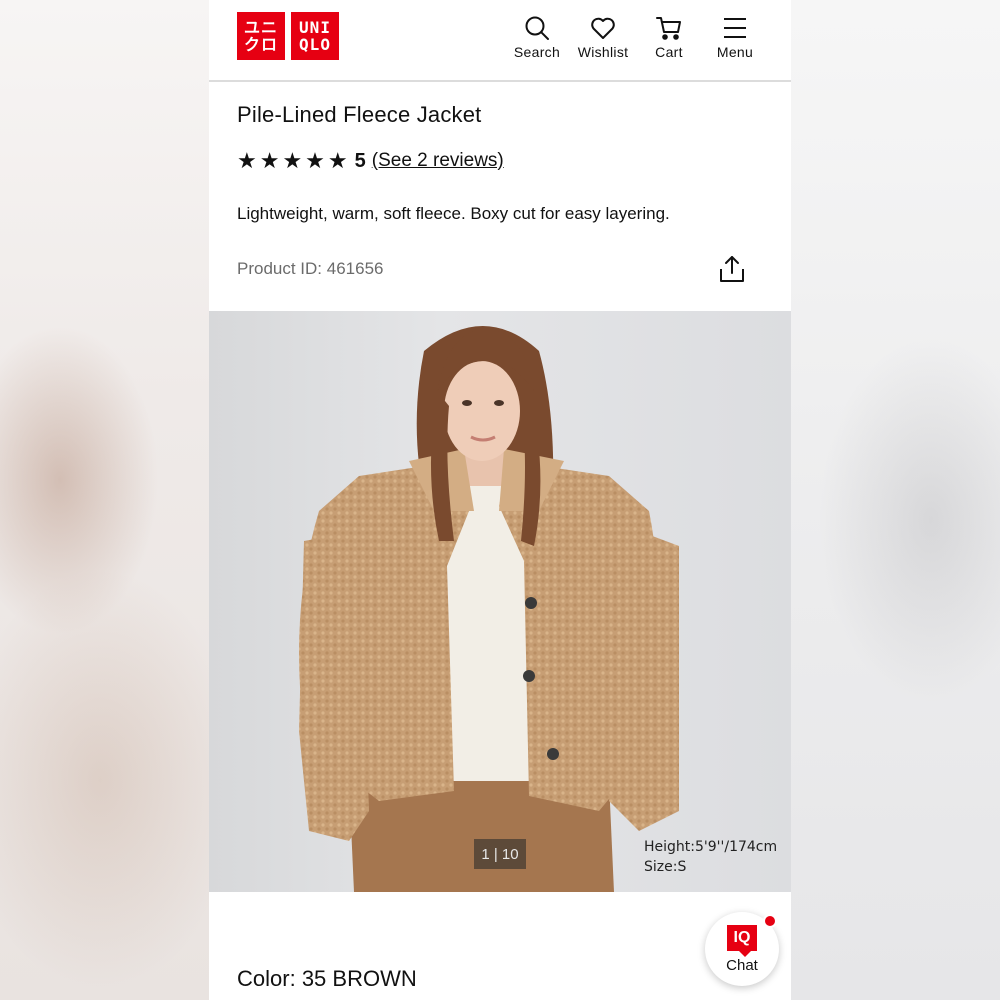 This screenshot has width=1000, height=1000. I want to click on reviews-wrapper: (See 2 reviews), so click(438, 161).